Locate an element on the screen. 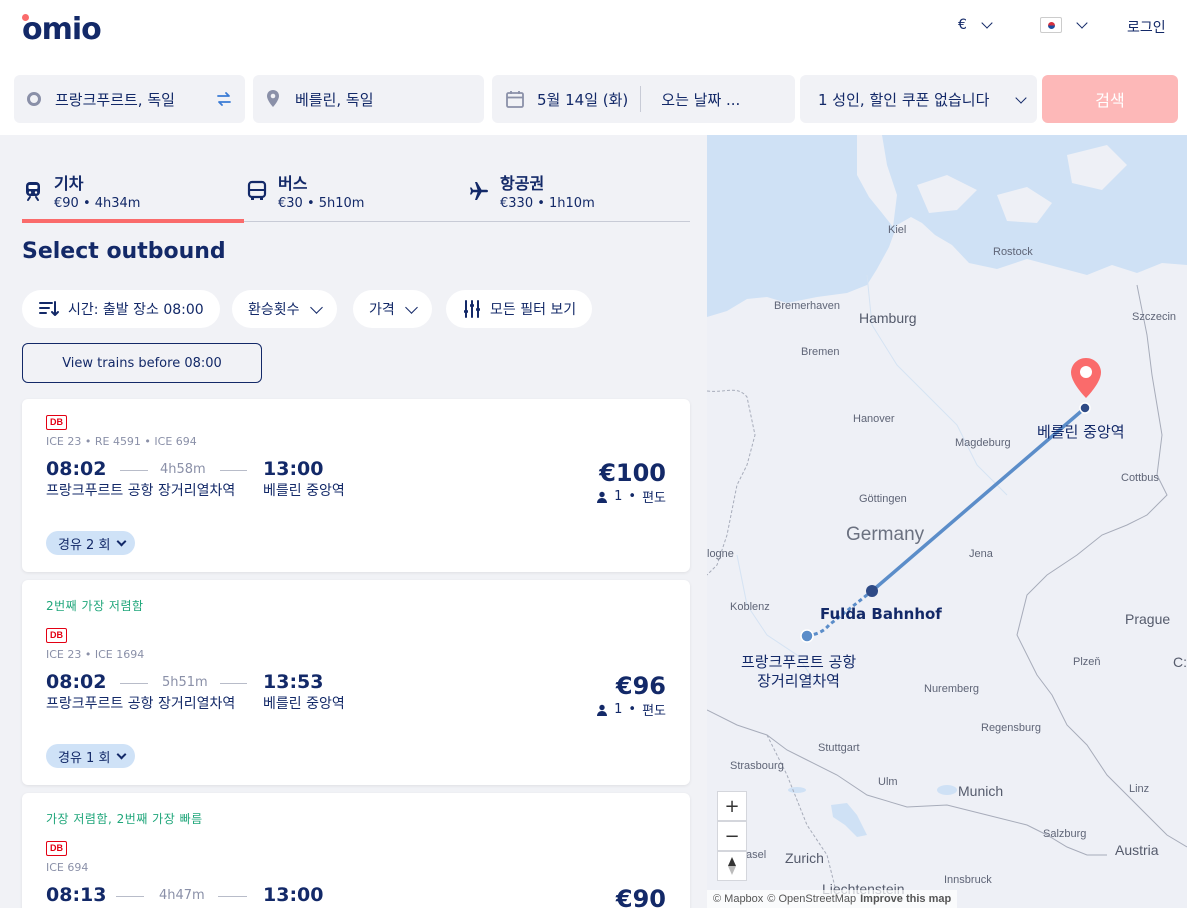 This screenshot has width=1199, height=908. time-filter-chip: 시간: 출발 장소 08:00 is located at coordinates (121, 309).